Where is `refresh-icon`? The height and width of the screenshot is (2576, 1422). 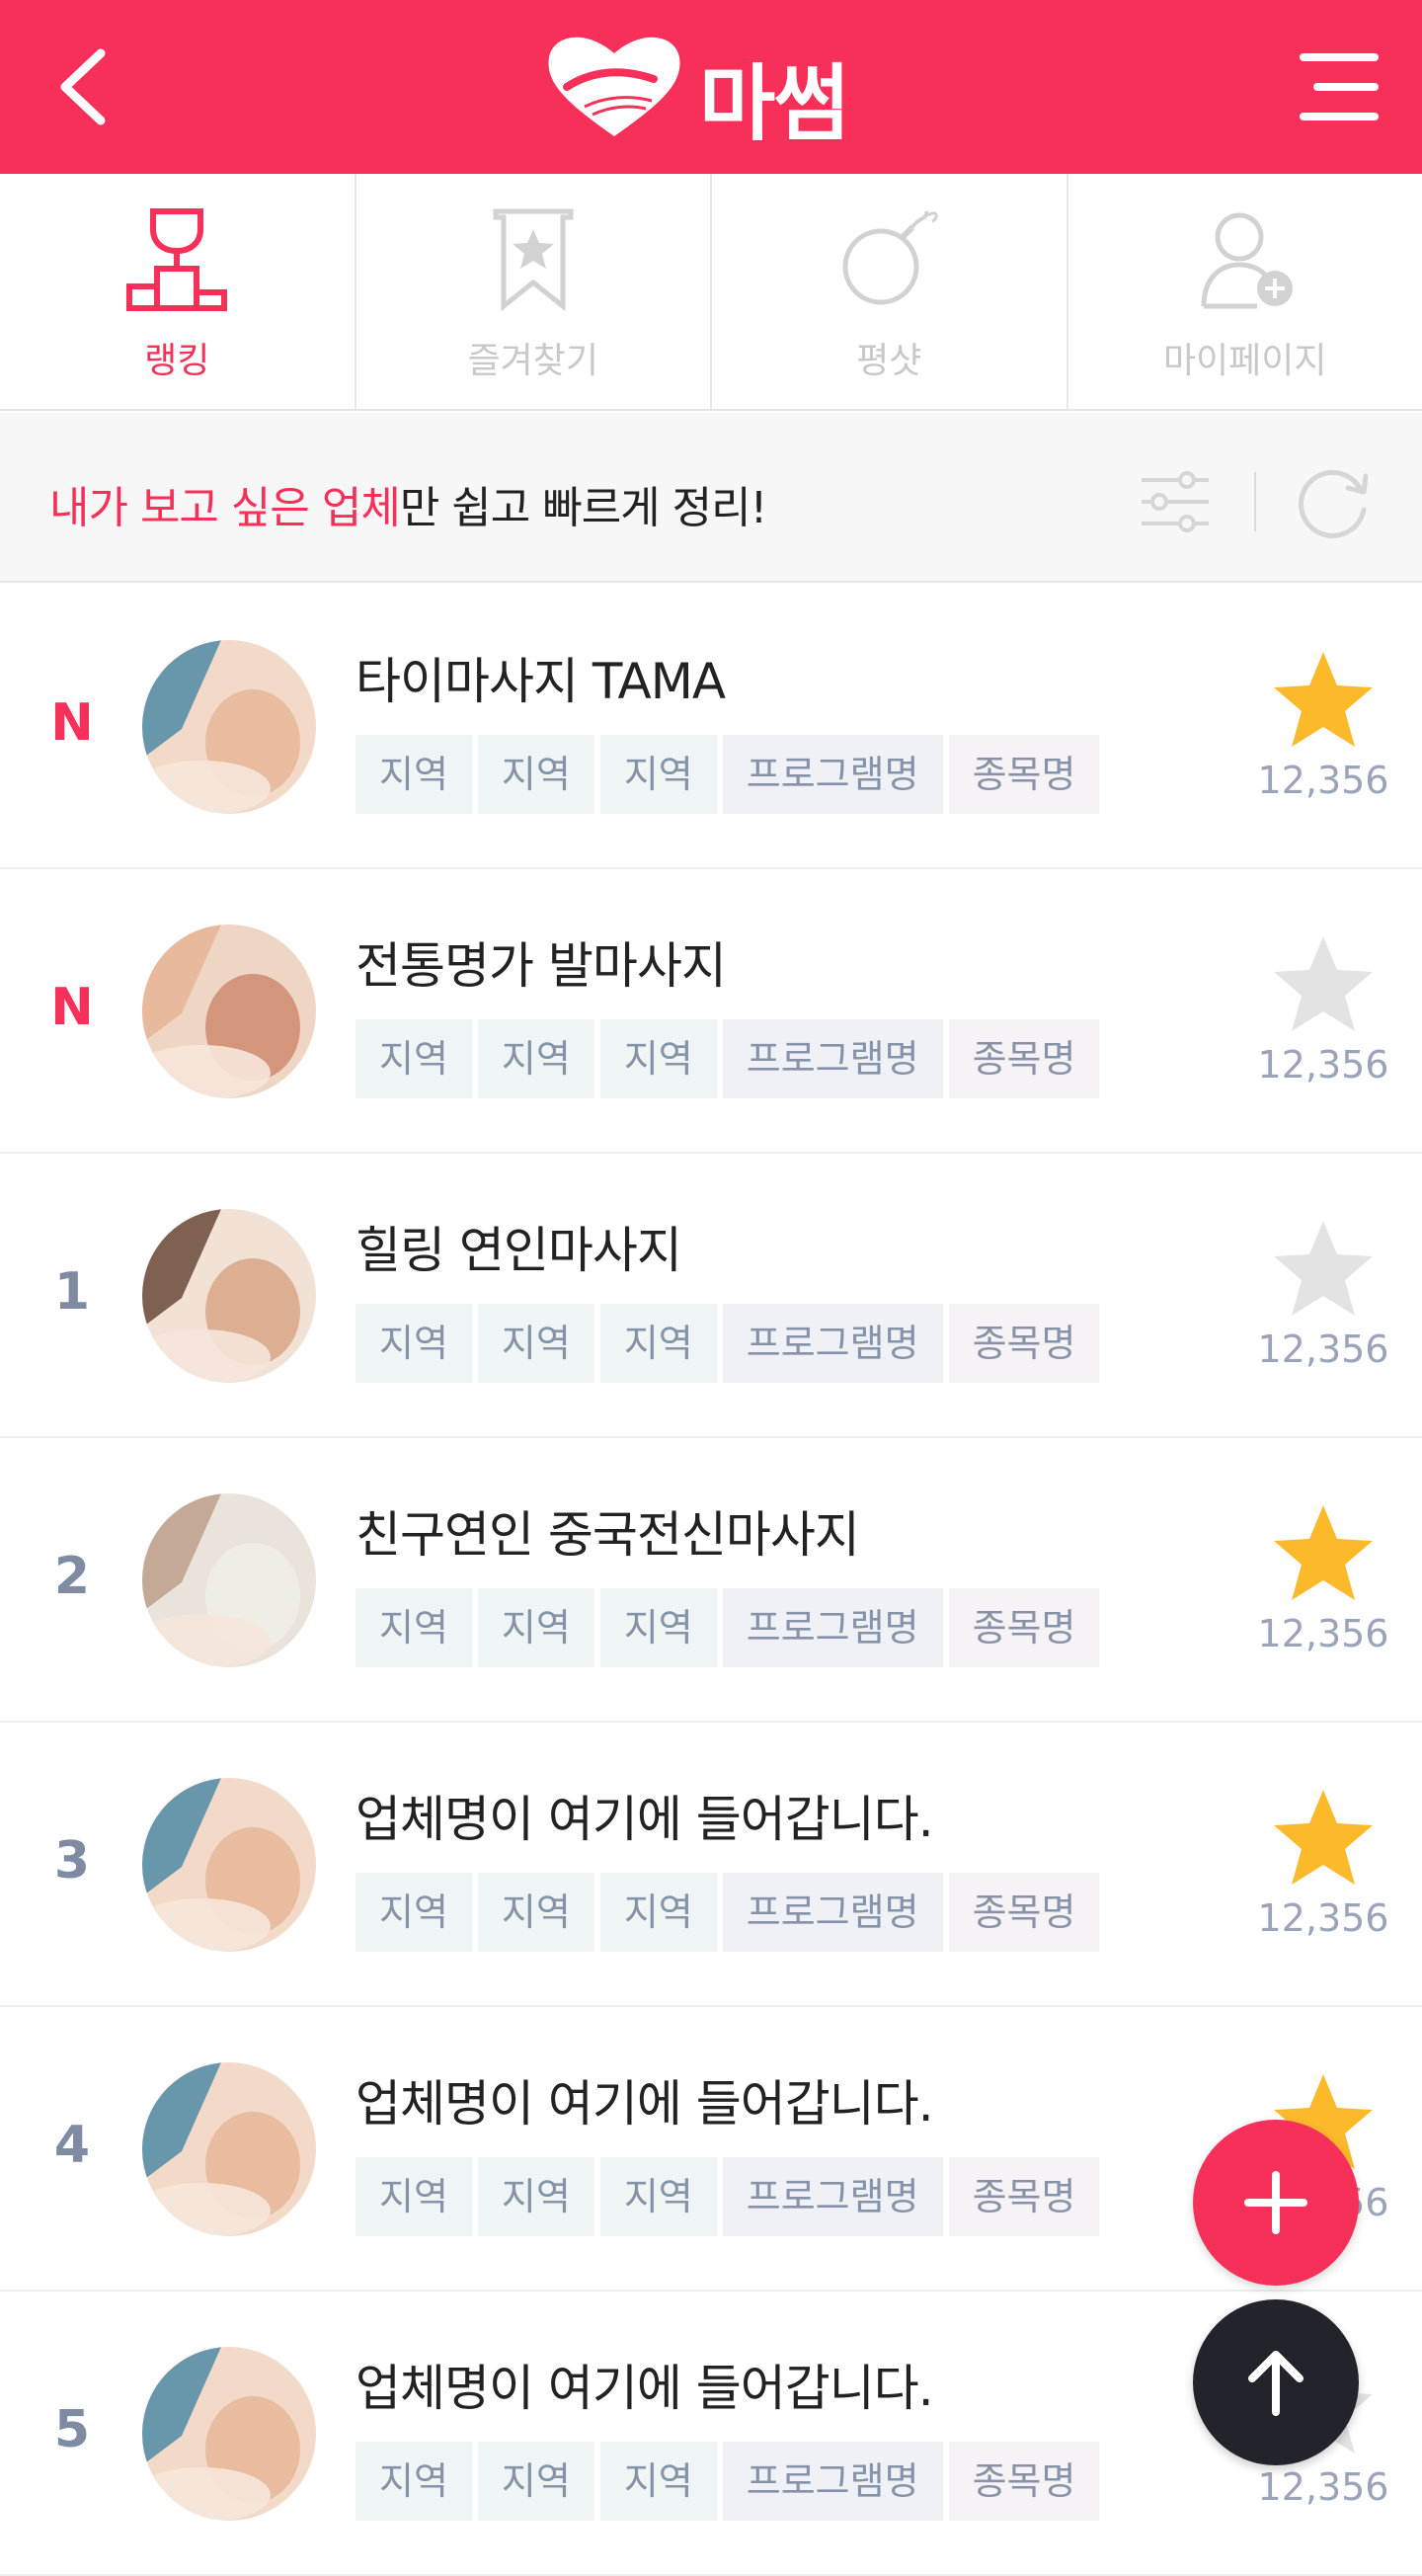
refresh-icon is located at coordinates (1333, 502).